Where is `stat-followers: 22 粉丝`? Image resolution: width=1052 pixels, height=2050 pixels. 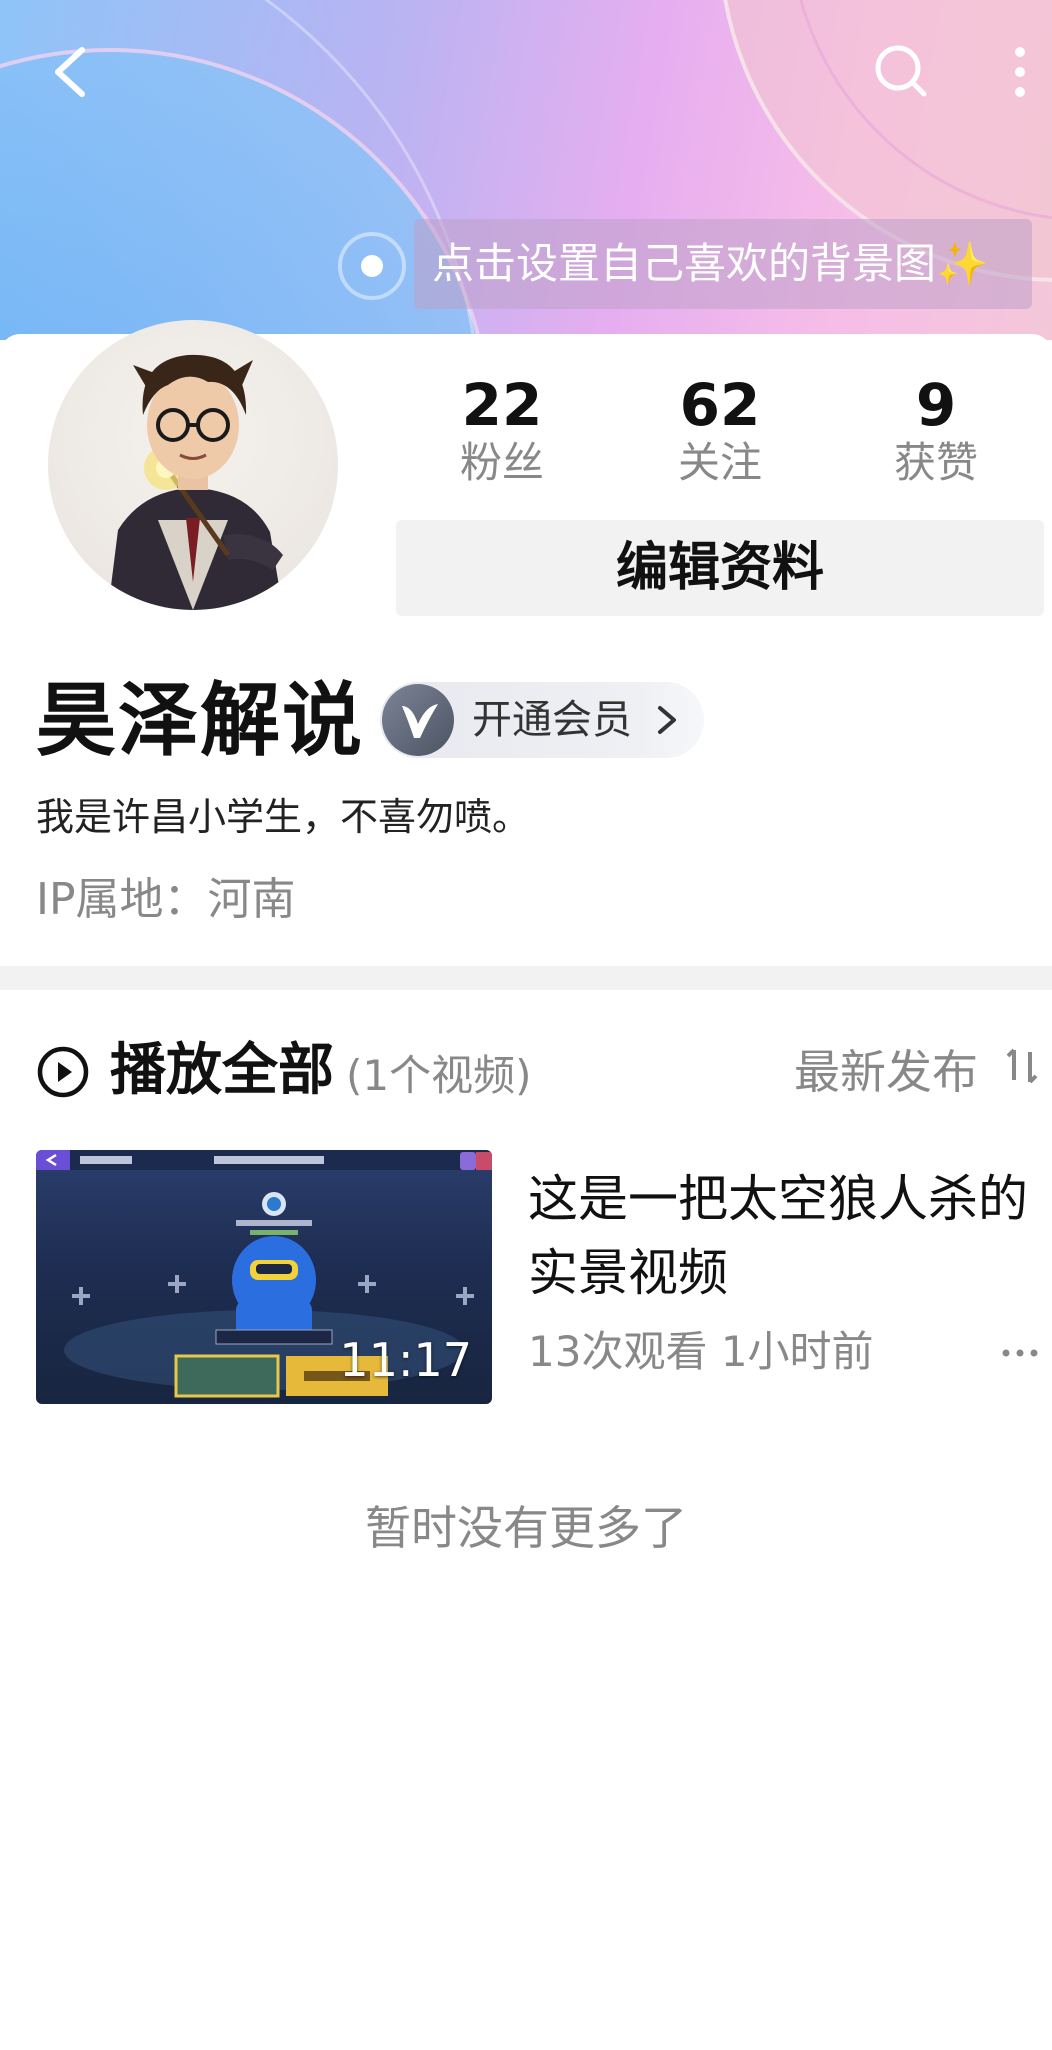 stat-followers: 22 粉丝 is located at coordinates (502, 430).